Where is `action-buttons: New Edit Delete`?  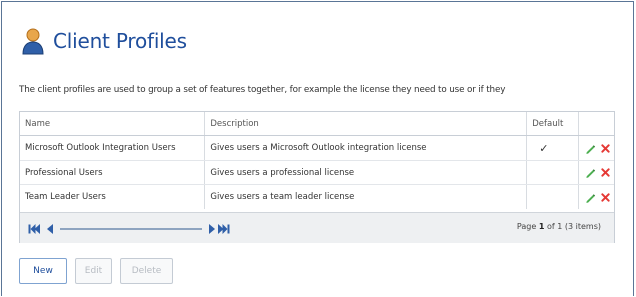 action-buttons: New Edit Delete is located at coordinates (96, 271).